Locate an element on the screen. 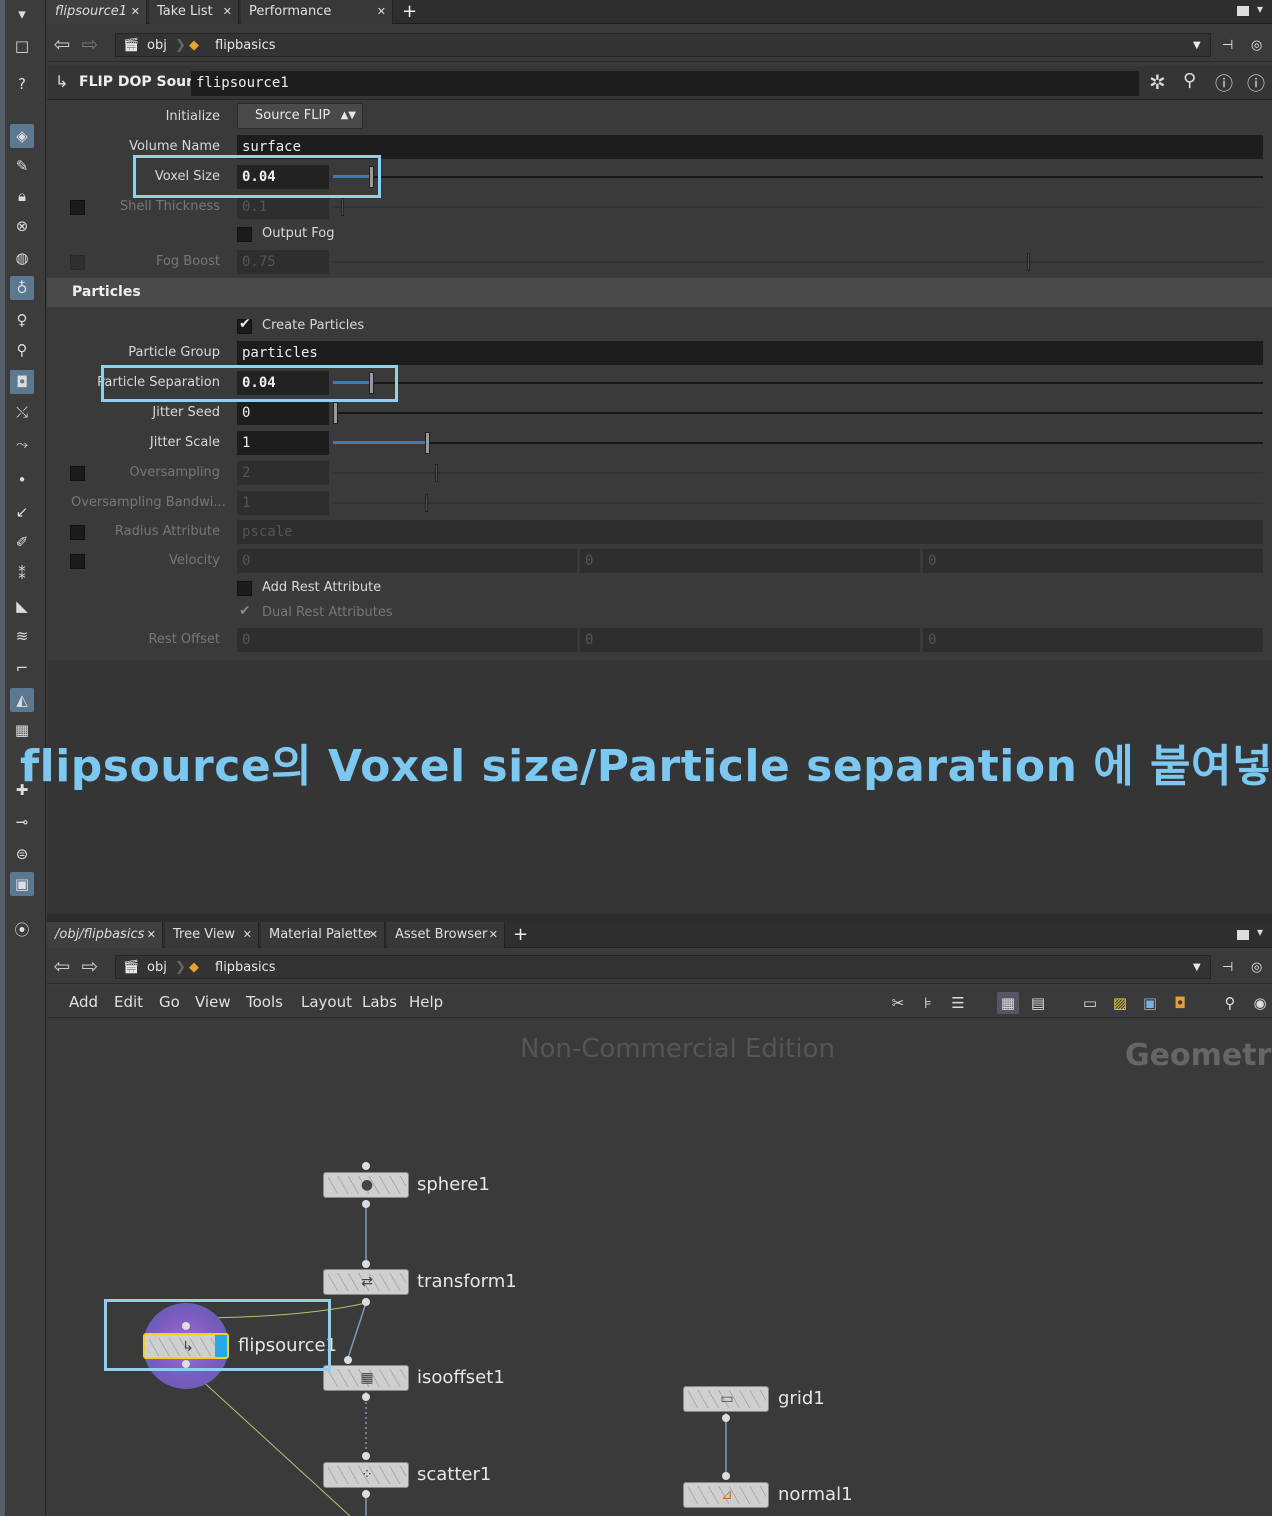  scatter-icon: ⁘ is located at coordinates (367, 1475).